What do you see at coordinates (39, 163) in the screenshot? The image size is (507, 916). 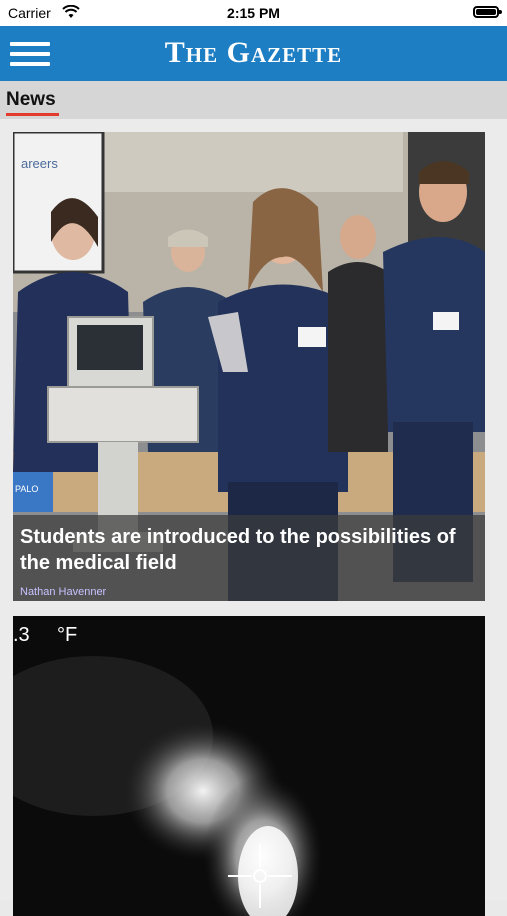 I see `poster-text: areers` at bounding box center [39, 163].